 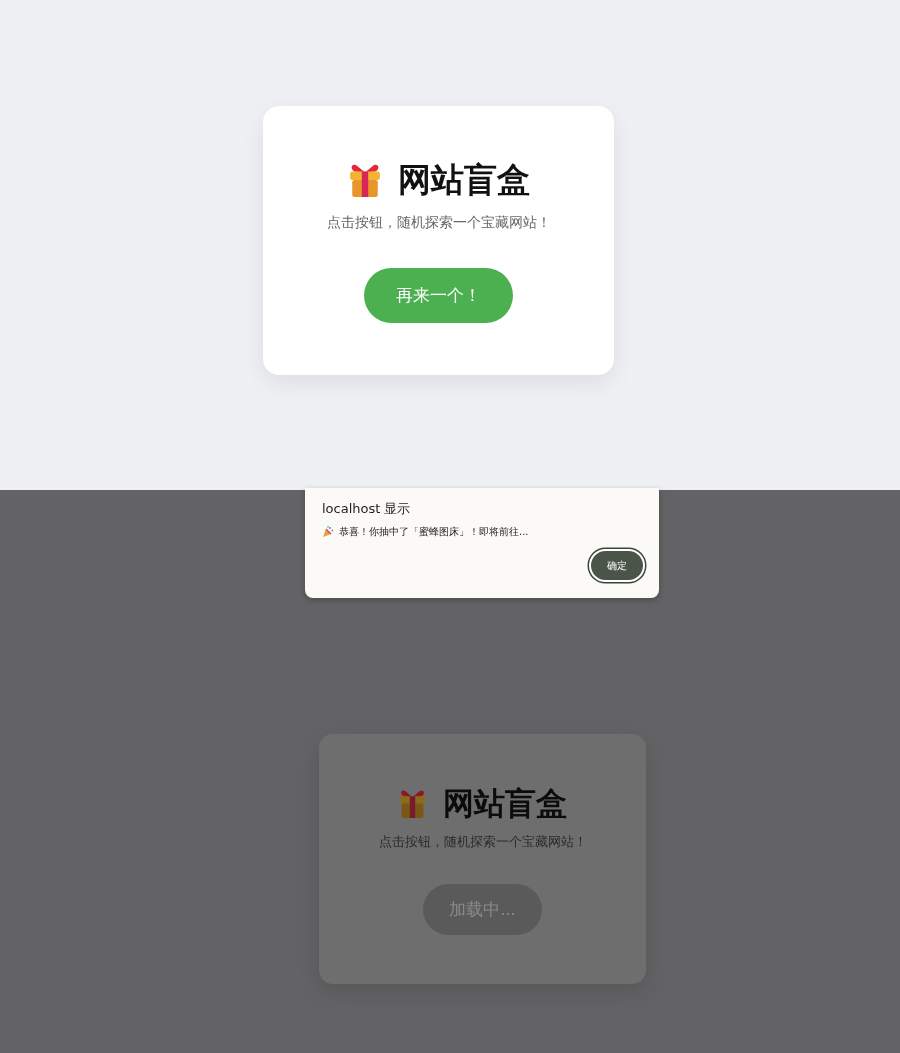 What do you see at coordinates (617, 565) in the screenshot?
I see `ok-button: 确定` at bounding box center [617, 565].